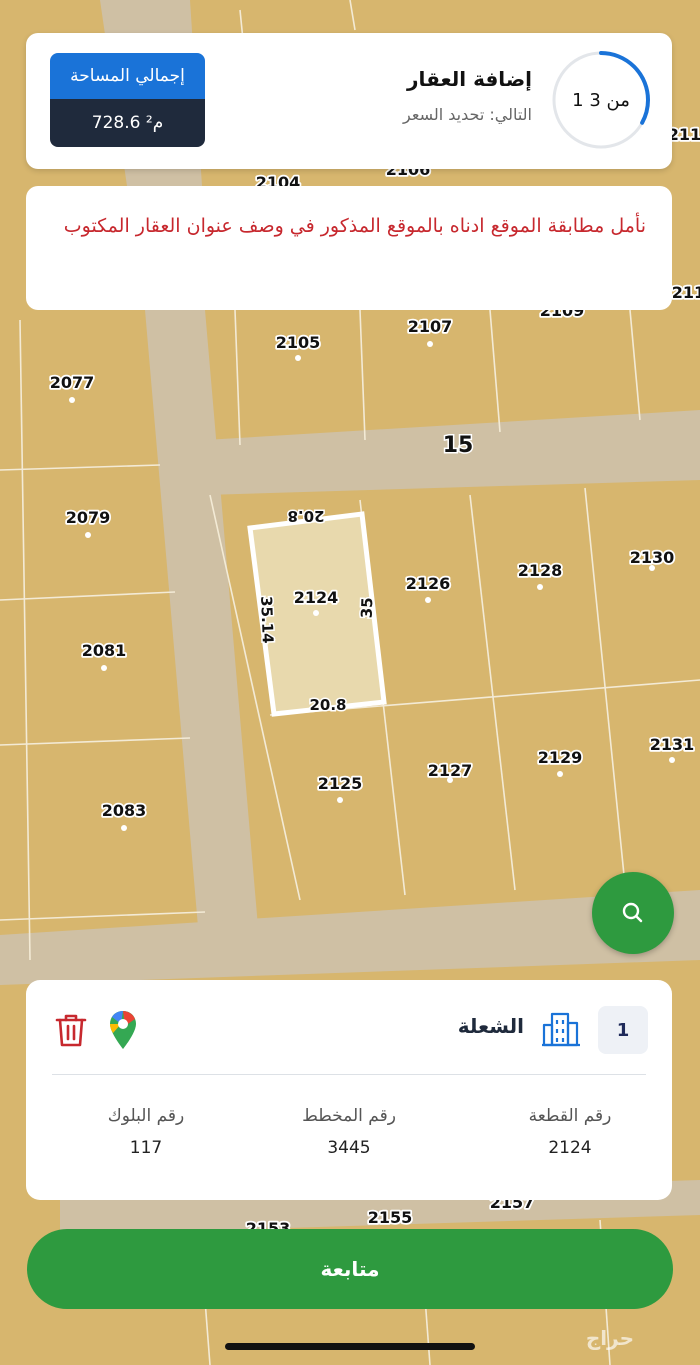  What do you see at coordinates (146, 1116) in the screenshot?
I see `block-number-label: رقم البلوك` at bounding box center [146, 1116].